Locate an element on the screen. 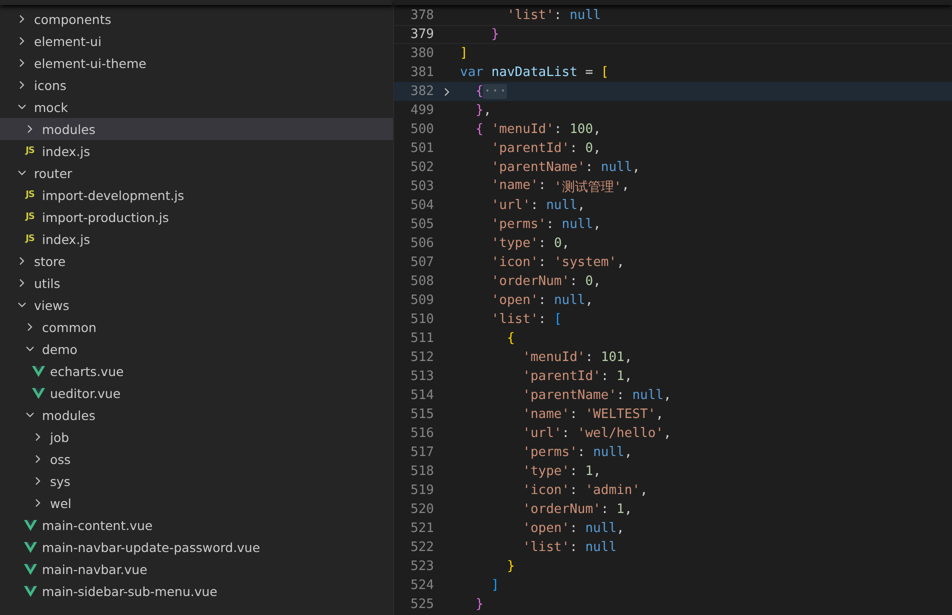  line-number: 505 is located at coordinates (422, 224).